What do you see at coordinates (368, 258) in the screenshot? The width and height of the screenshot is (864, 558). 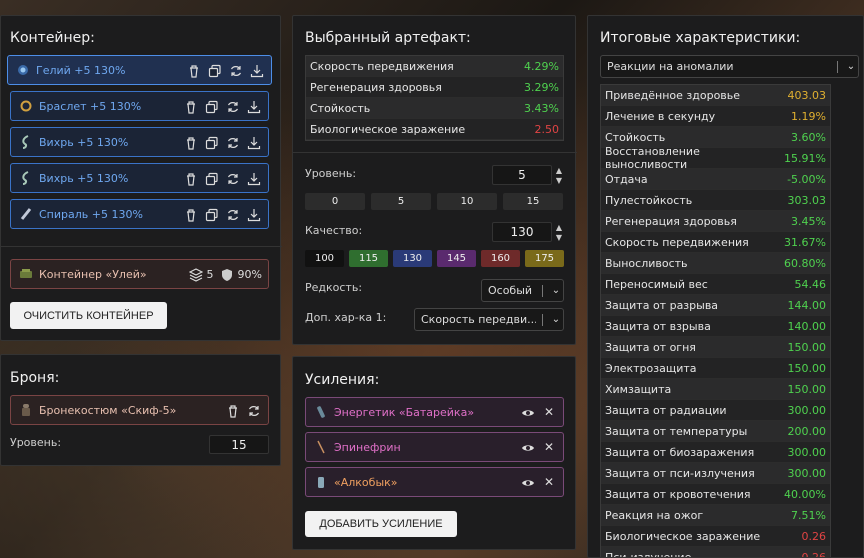 I see `quality-preset-button: 115` at bounding box center [368, 258].